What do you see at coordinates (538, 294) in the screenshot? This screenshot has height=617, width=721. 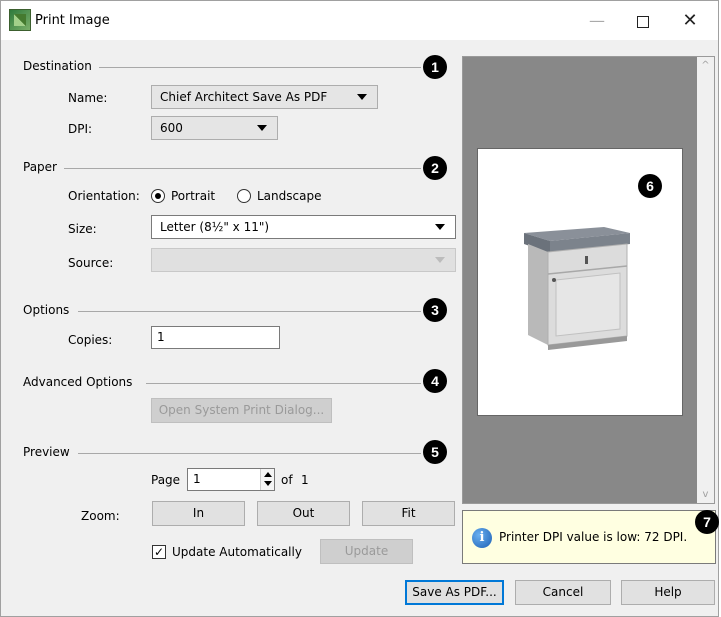 I see `cabinet-side` at bounding box center [538, 294].